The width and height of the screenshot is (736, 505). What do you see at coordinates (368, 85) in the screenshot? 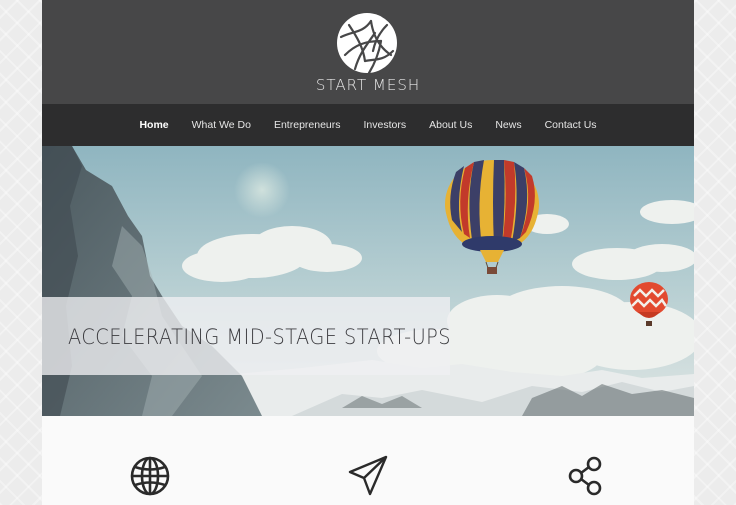
I see `brand-name: START MESH` at bounding box center [368, 85].